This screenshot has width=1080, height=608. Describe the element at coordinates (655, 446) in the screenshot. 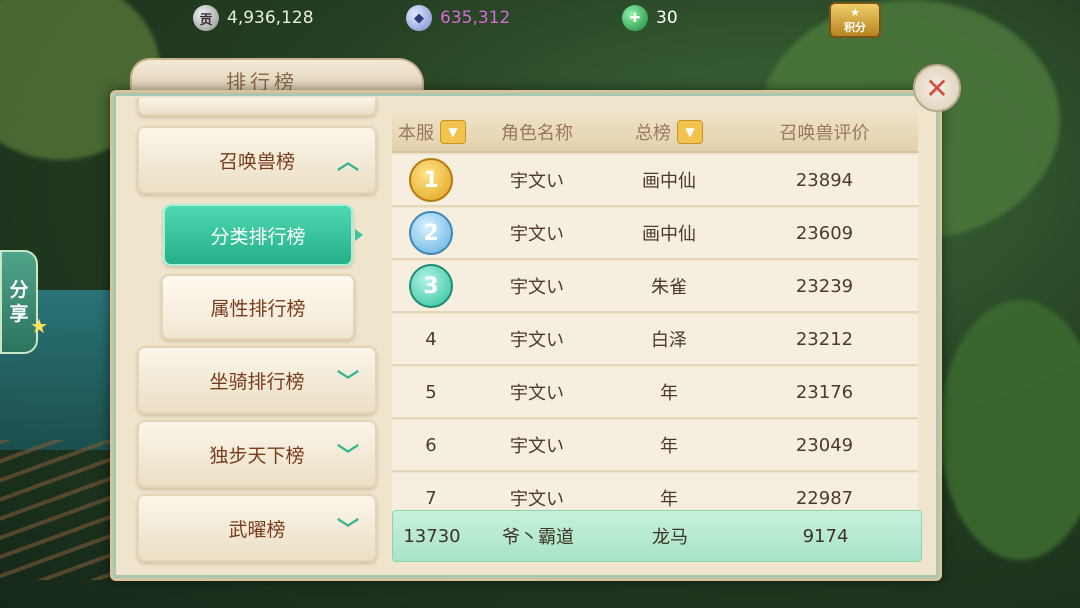

I see `table-row: 6 宇文い 年 23049` at that location.